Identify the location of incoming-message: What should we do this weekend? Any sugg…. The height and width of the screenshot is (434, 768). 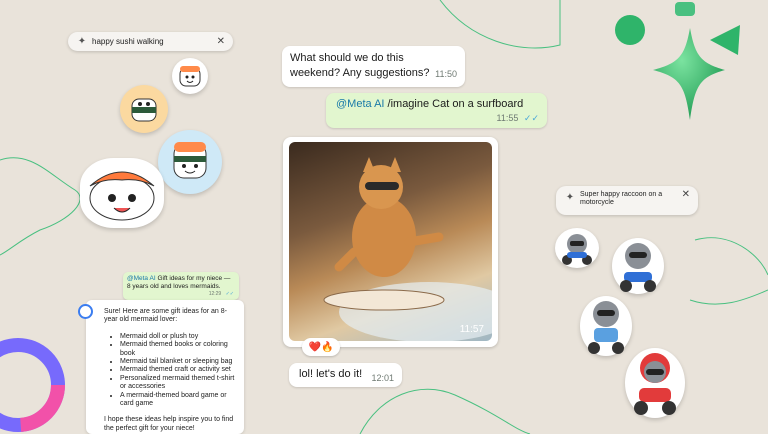
(373, 66).